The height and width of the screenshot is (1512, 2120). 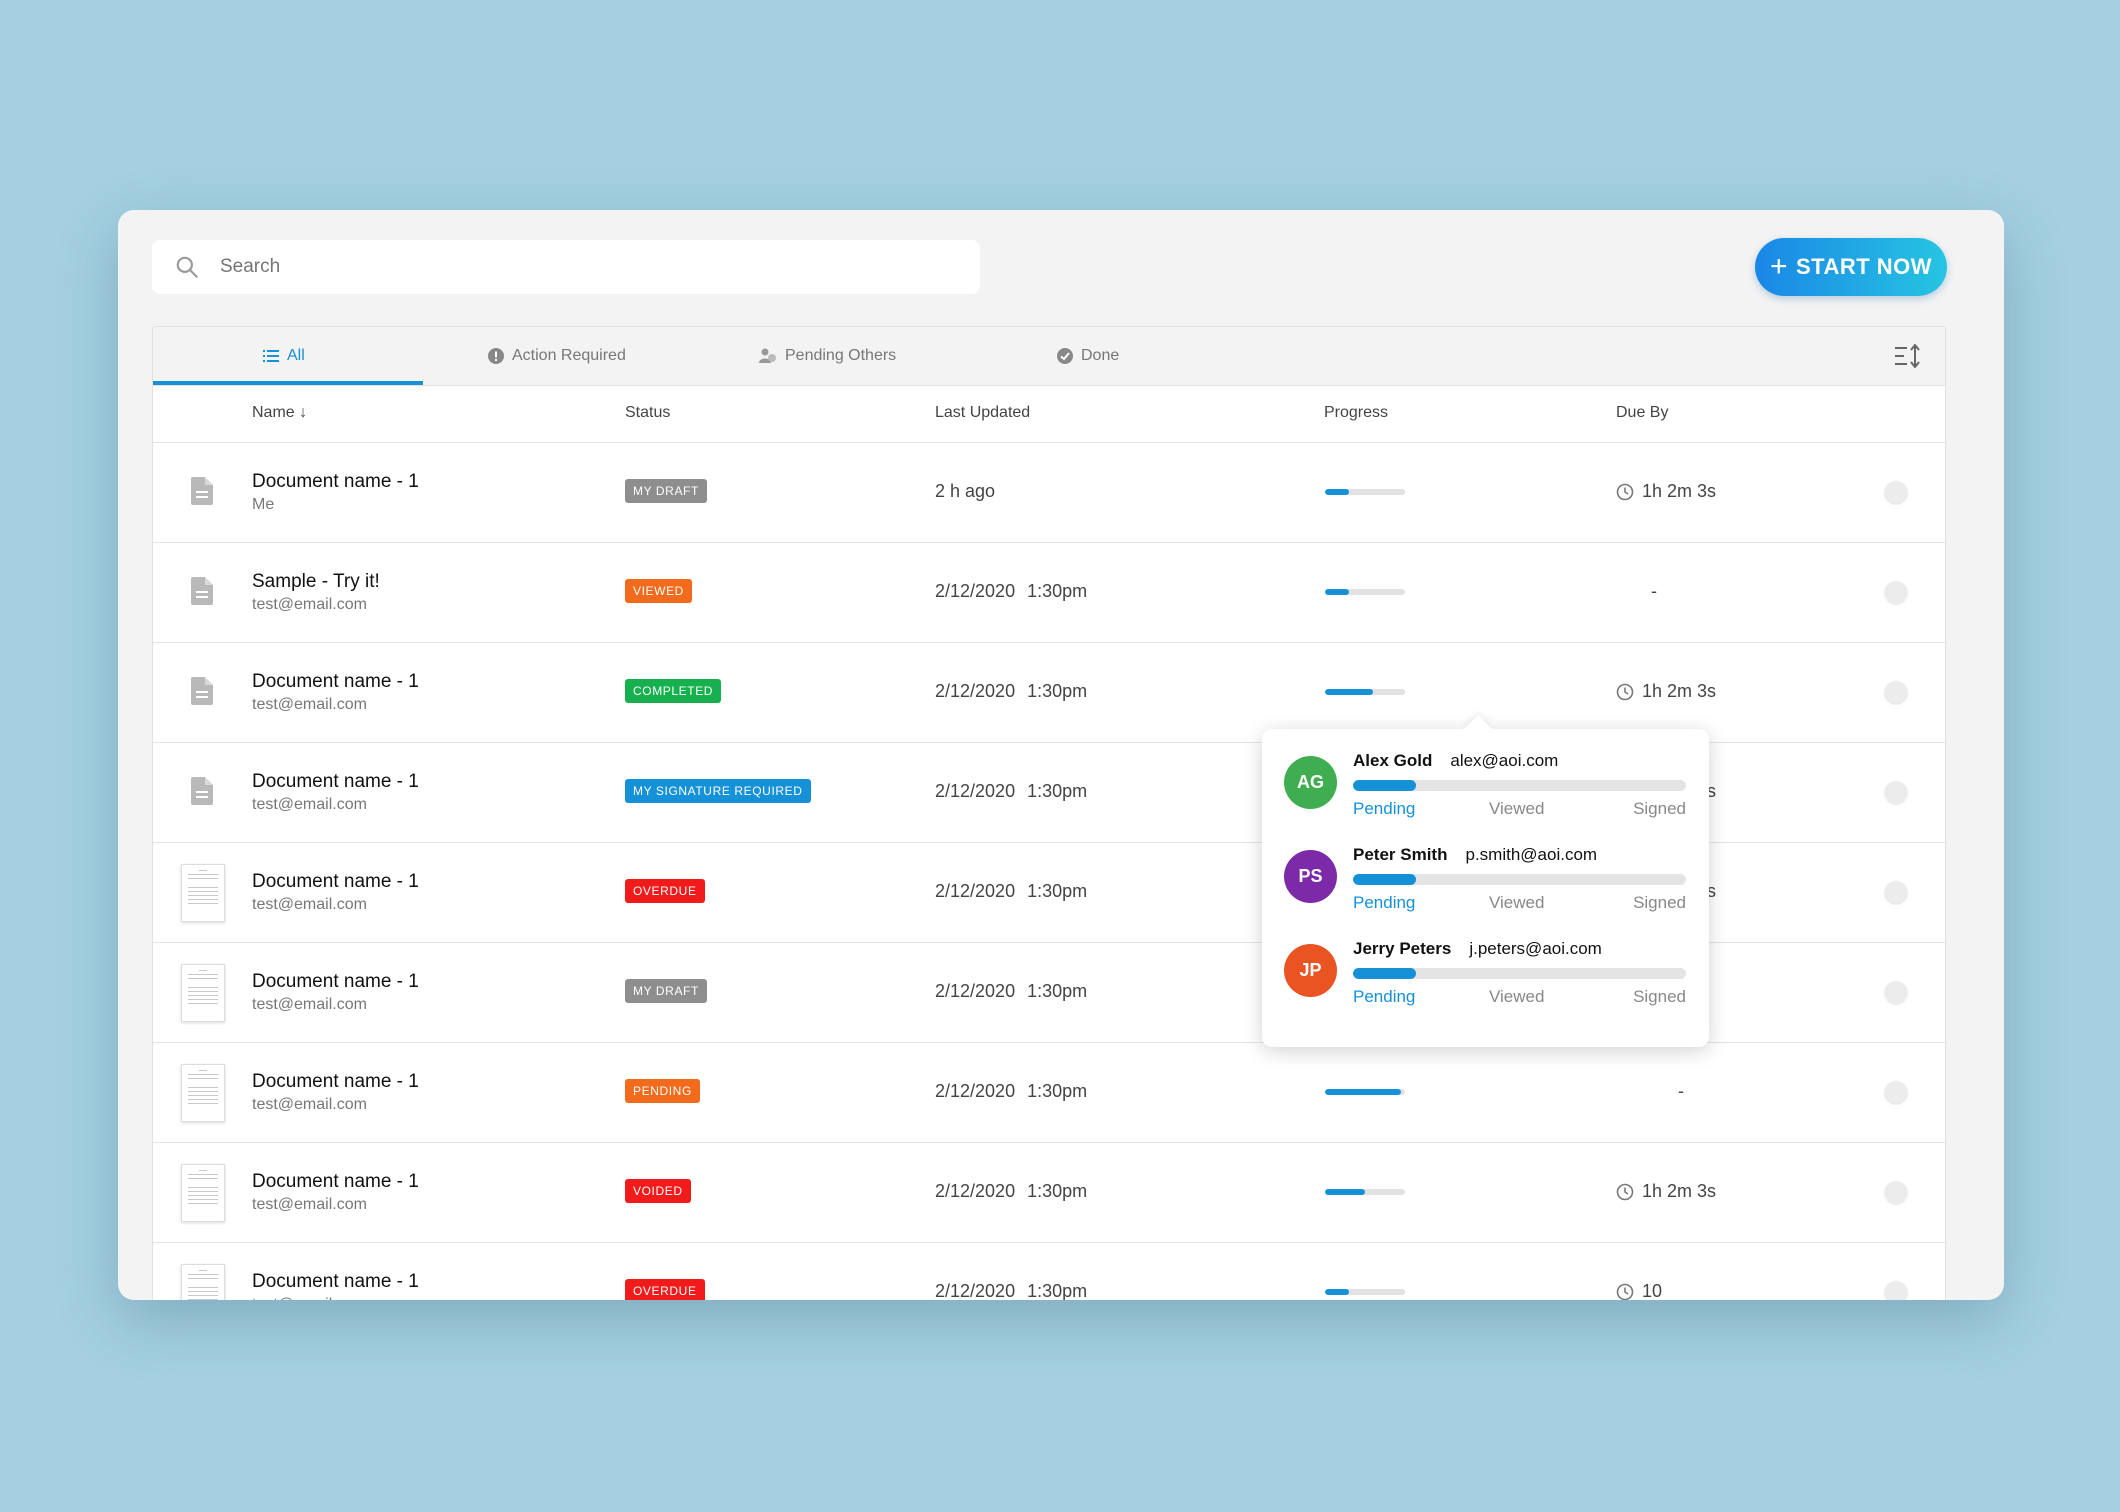 I want to click on tab-action-required: Action Required, so click(x=557, y=356).